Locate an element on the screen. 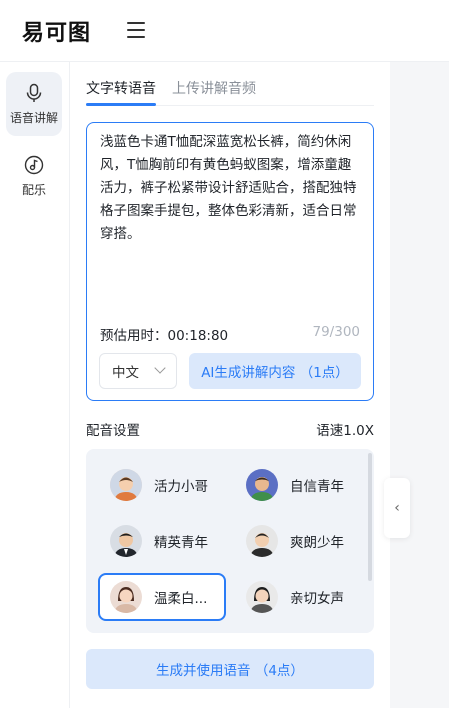 The image size is (449, 708). microphone-icon is located at coordinates (34, 92).